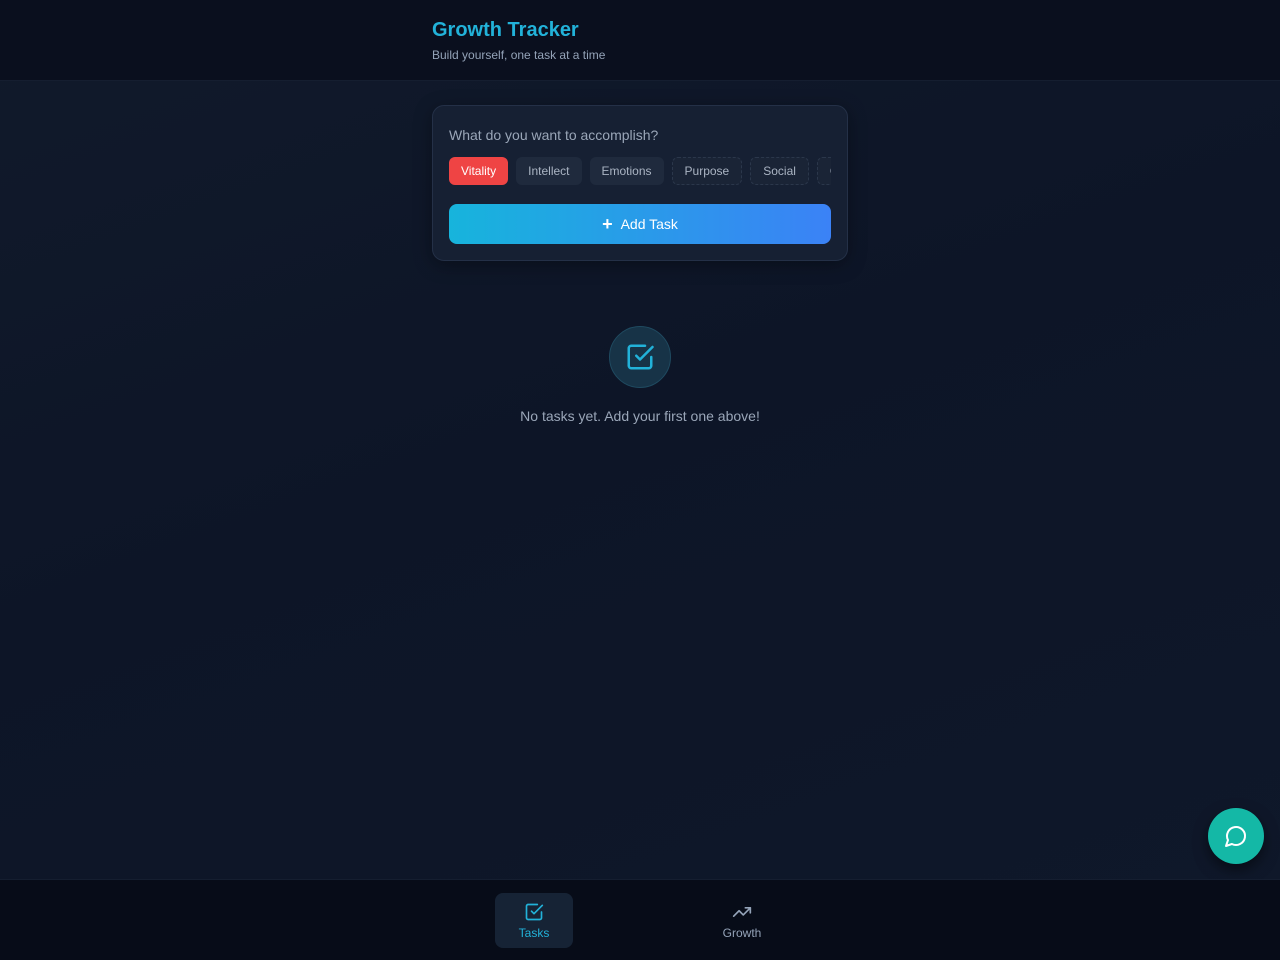 Image resolution: width=1280 pixels, height=960 pixels. What do you see at coordinates (742, 920) in the screenshot?
I see `nav-tab-growth: Growth` at bounding box center [742, 920].